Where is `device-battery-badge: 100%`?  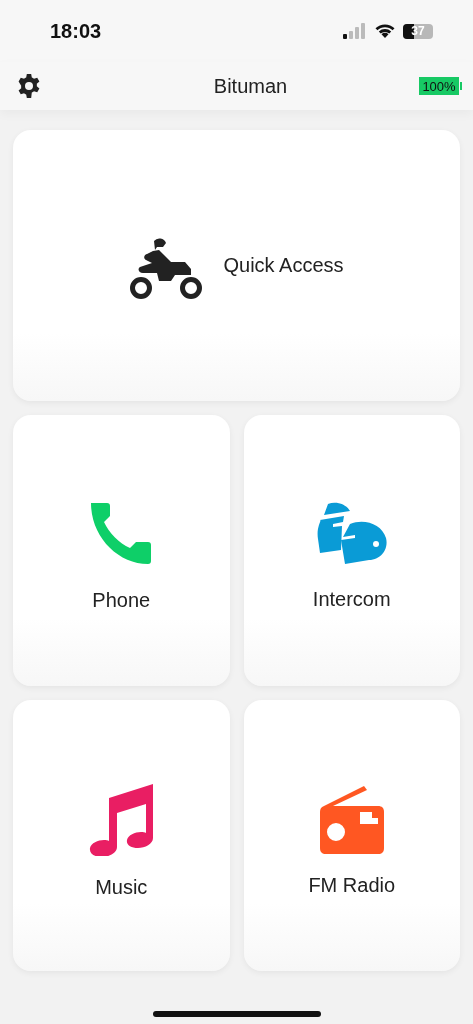
device-battery-badge: 100% is located at coordinates (439, 86).